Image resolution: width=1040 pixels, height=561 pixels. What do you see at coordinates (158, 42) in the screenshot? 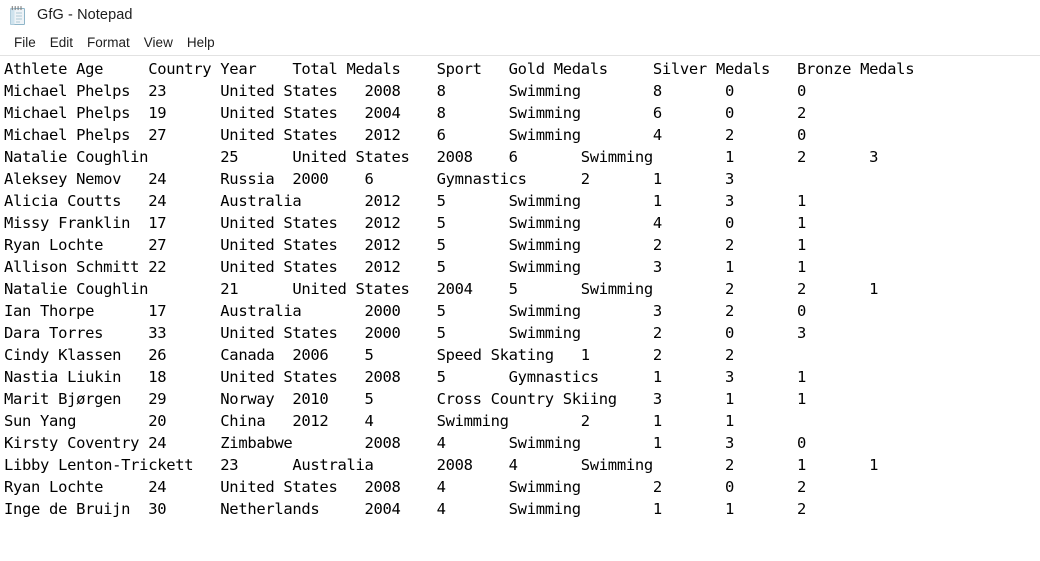
I see `menu-item-view: View` at bounding box center [158, 42].